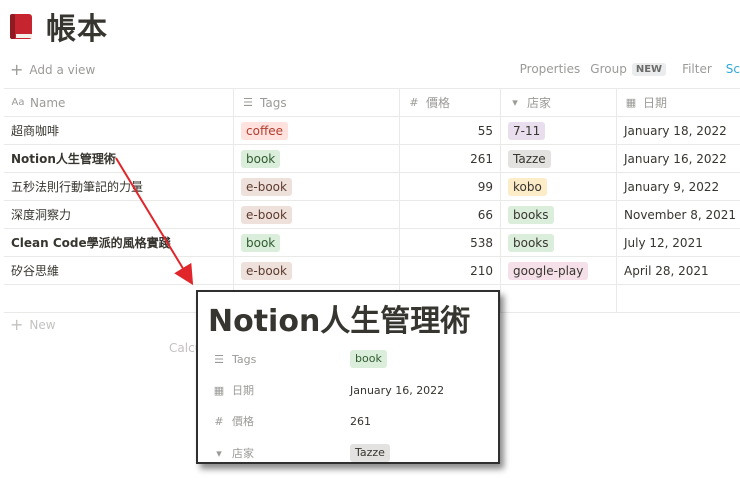 The height and width of the screenshot is (482, 740). I want to click on add-view-label: Add a view, so click(62, 70).